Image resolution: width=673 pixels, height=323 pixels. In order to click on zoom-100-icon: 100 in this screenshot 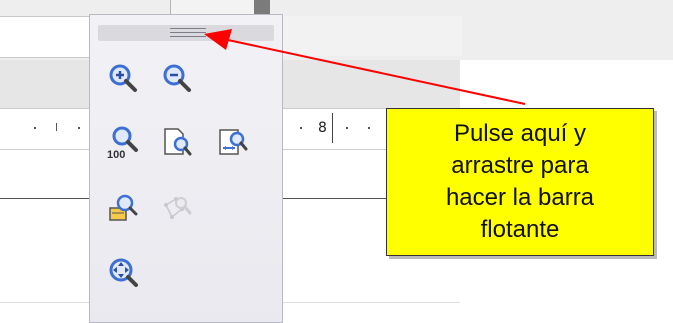, I will do `click(122, 142)`.